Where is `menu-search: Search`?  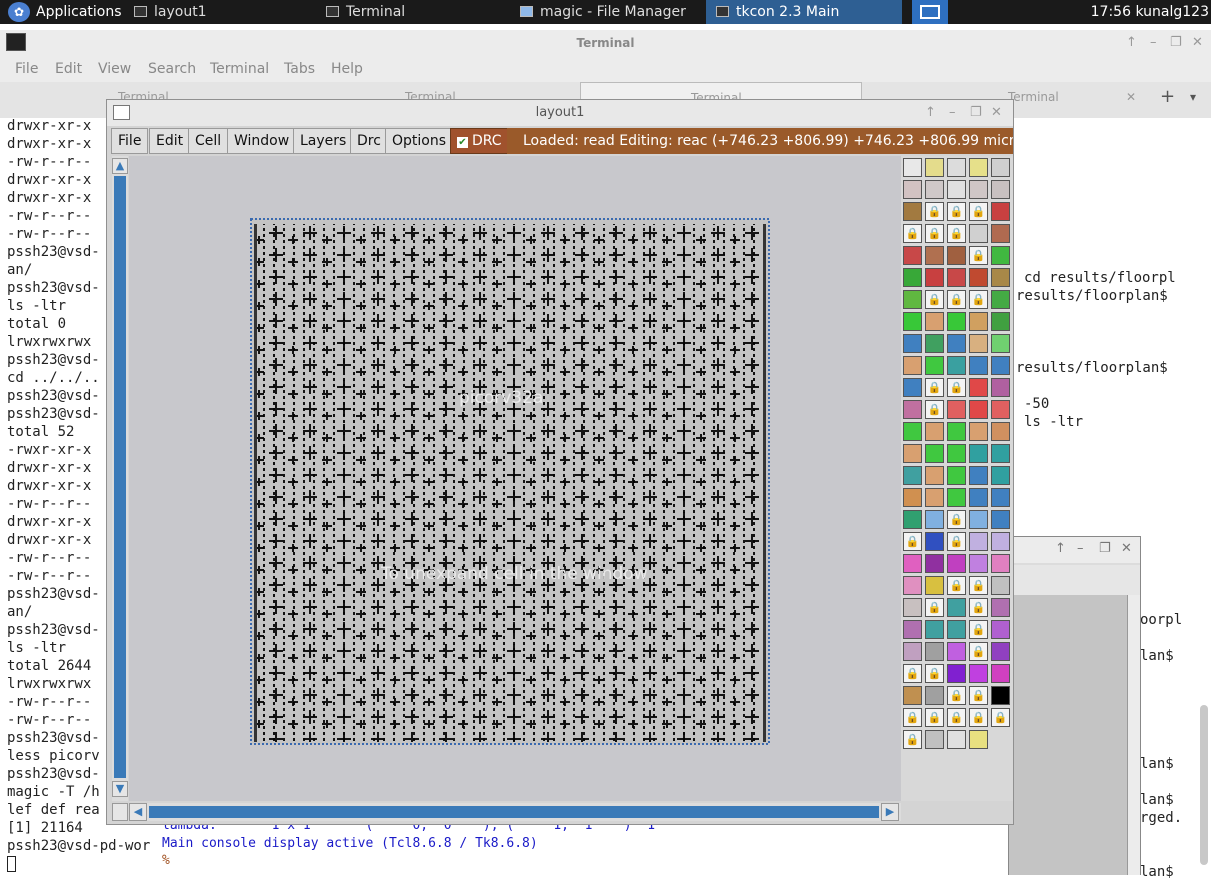
menu-search: Search is located at coordinates (172, 69).